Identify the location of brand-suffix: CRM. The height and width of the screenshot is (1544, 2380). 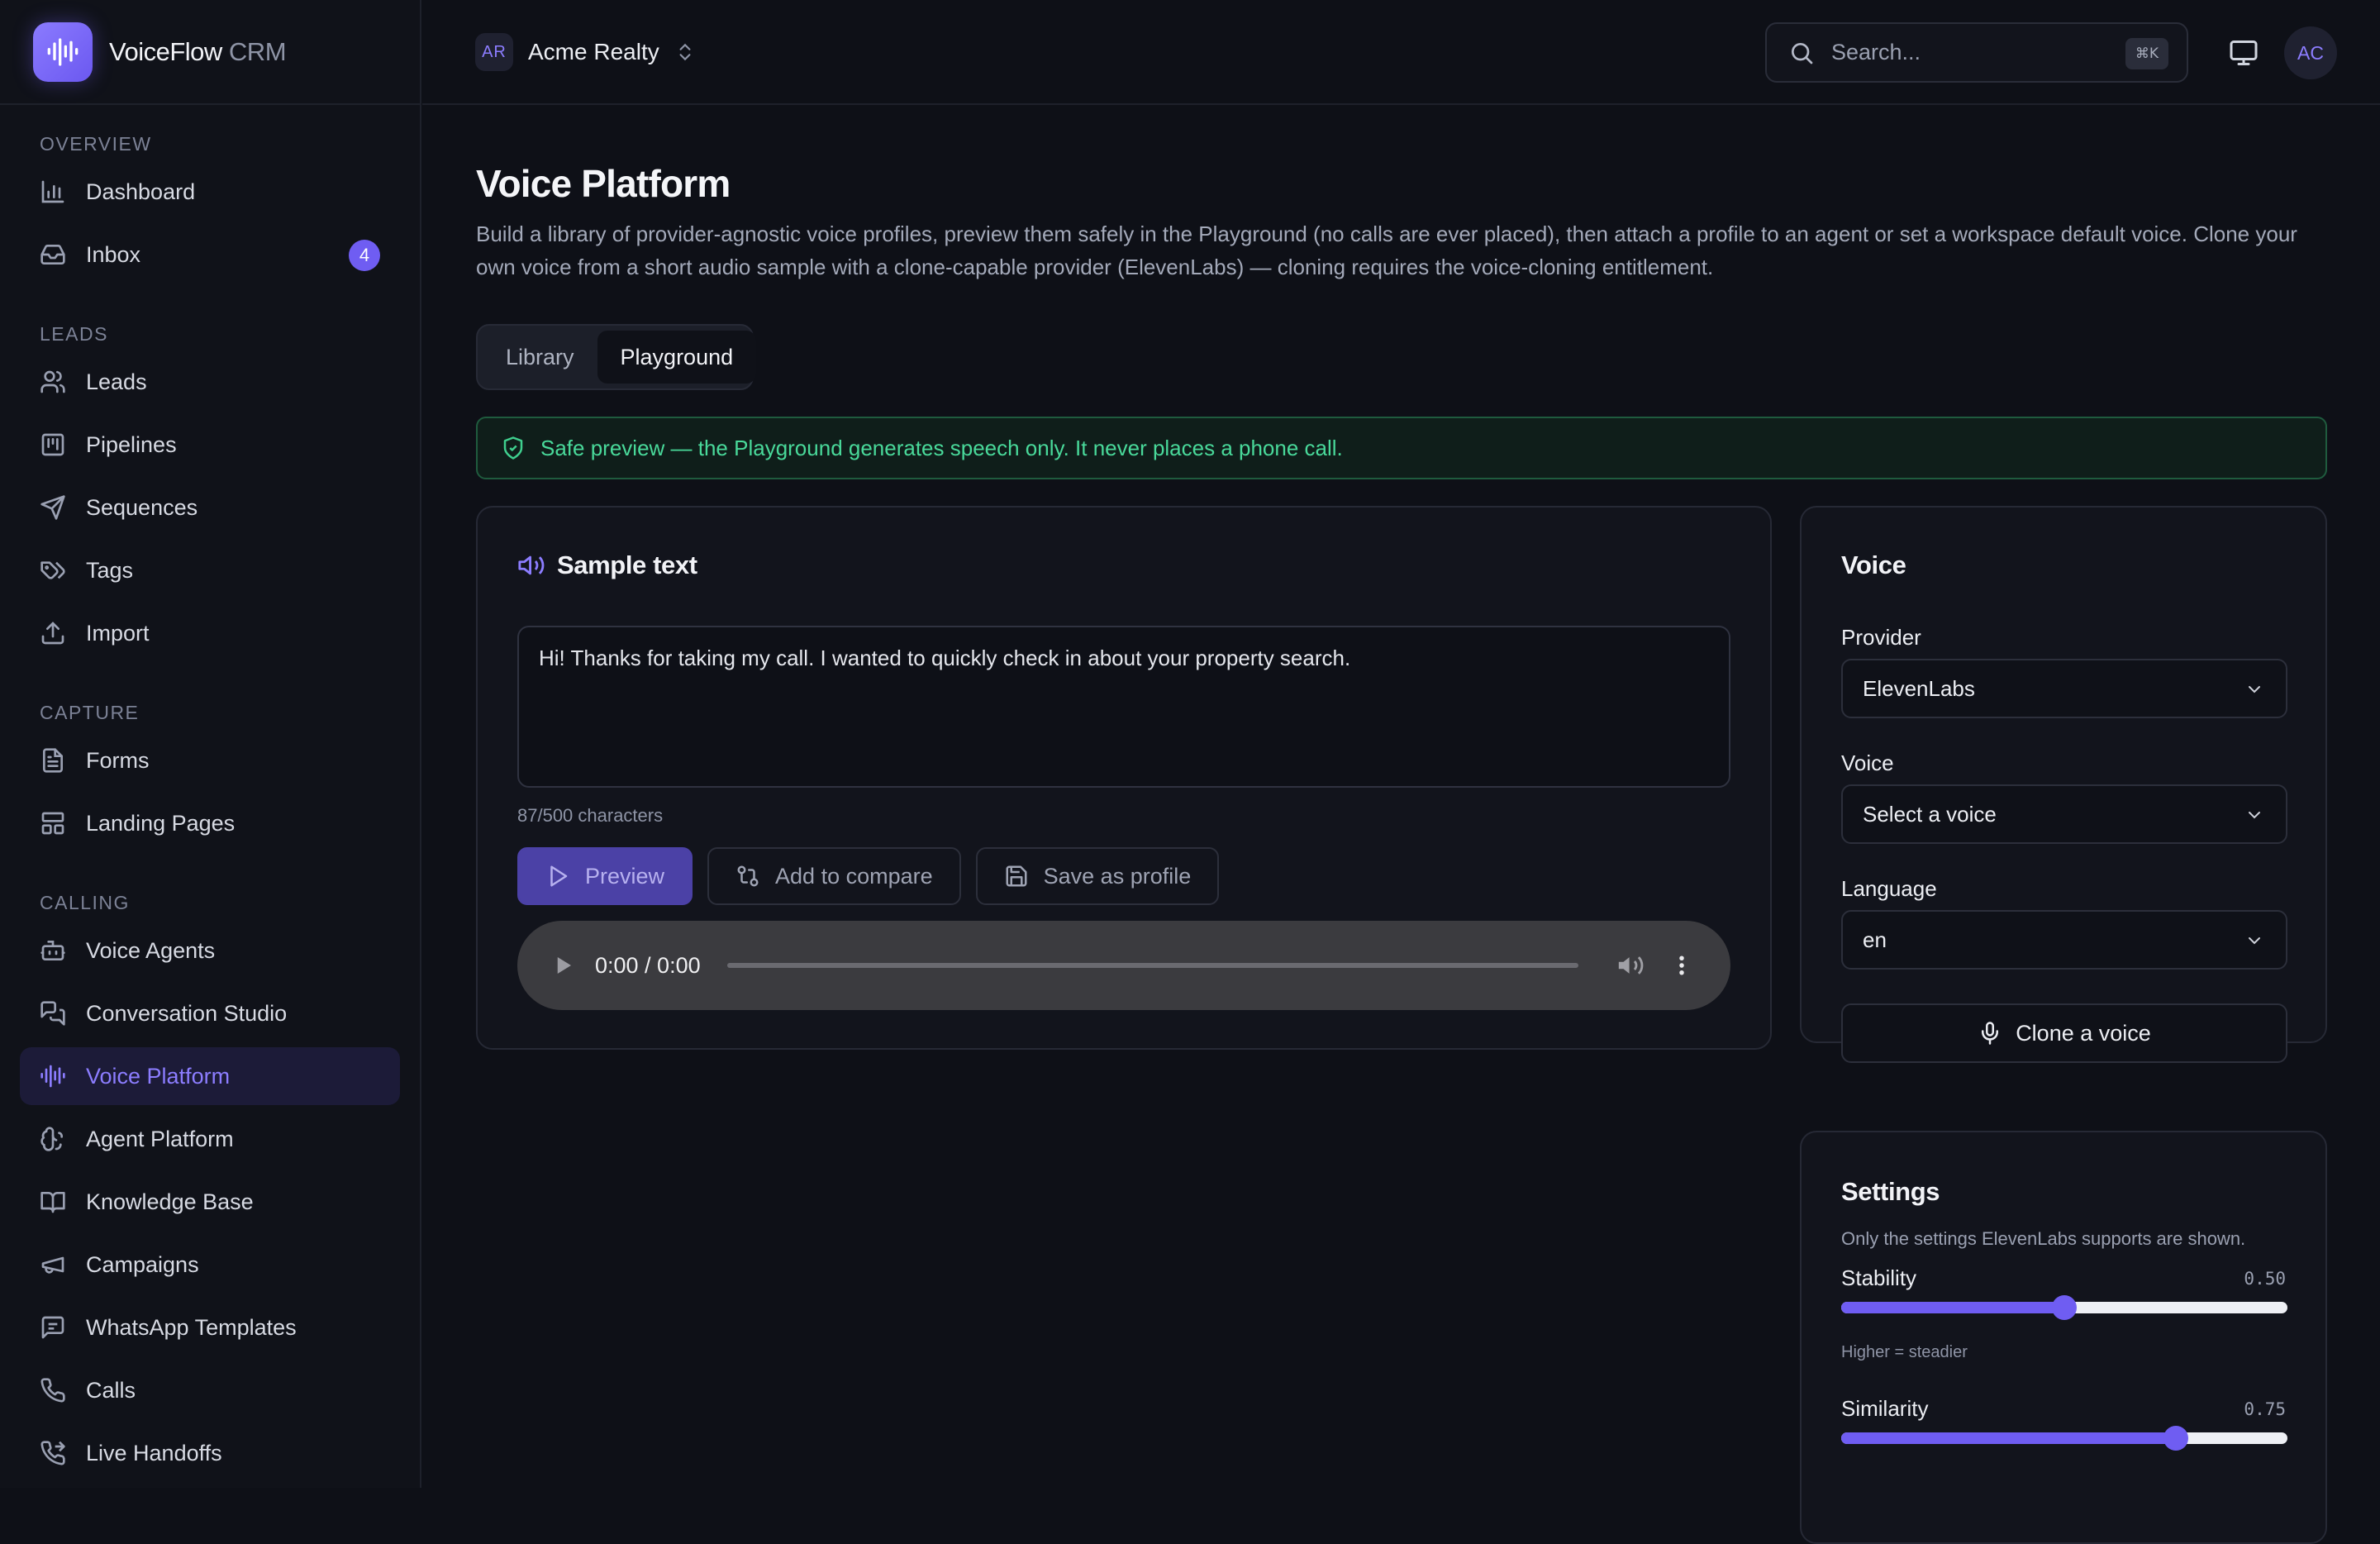
(257, 51).